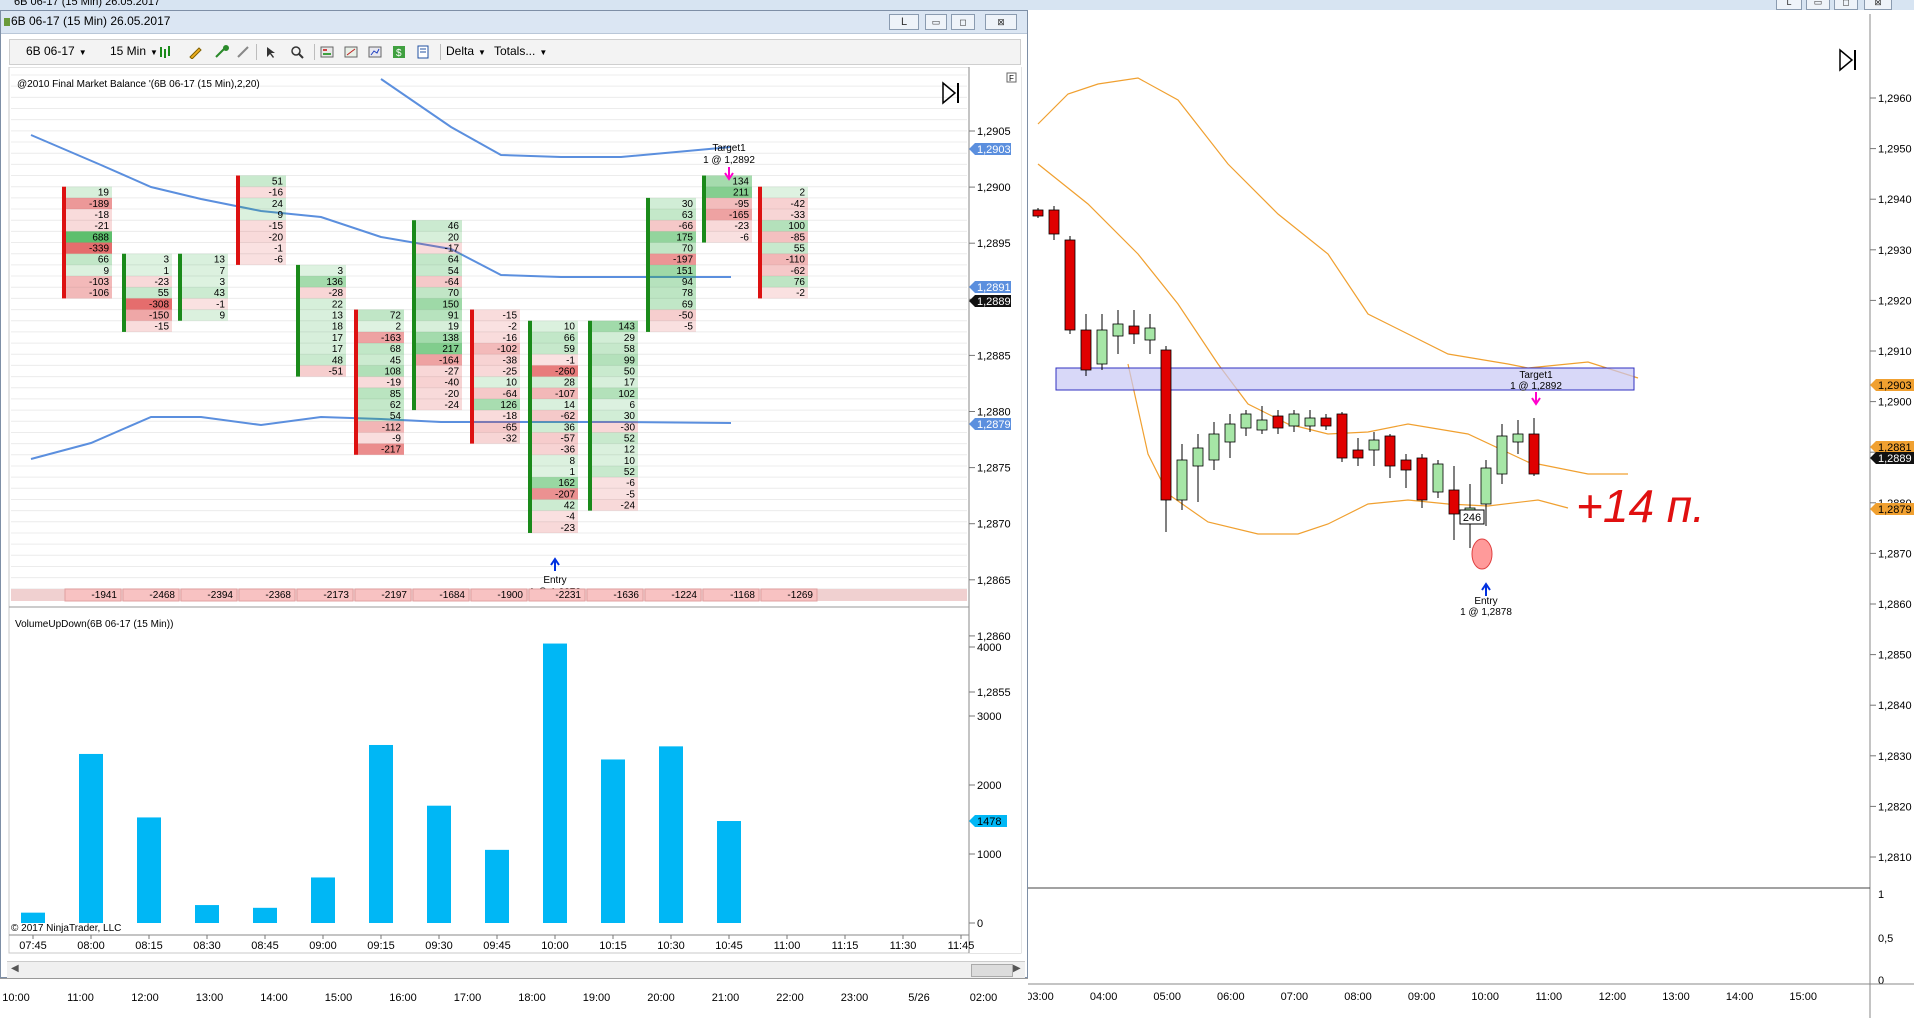 The width and height of the screenshot is (1914, 1024). Describe the element at coordinates (334, 282) in the screenshot. I see `footprint-cell-value: 136` at that location.